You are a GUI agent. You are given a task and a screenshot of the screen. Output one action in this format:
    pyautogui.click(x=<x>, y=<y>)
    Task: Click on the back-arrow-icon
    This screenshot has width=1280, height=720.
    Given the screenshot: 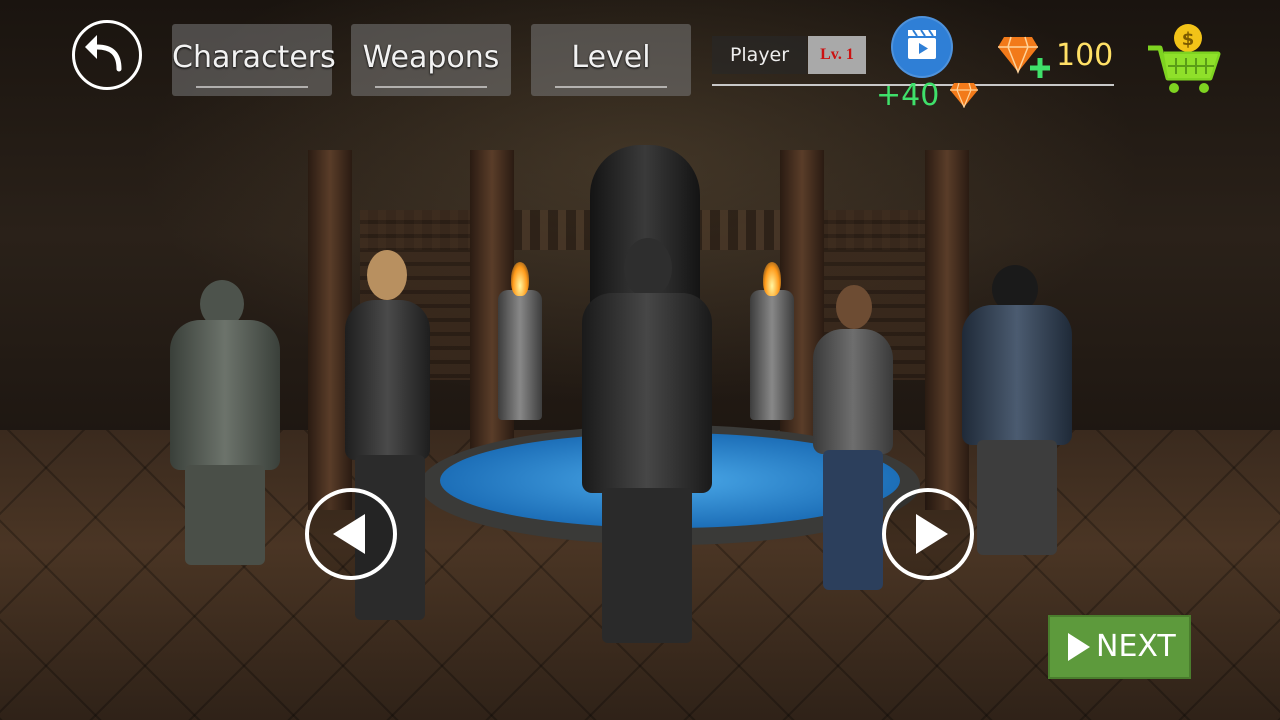 What is the action you would take?
    pyautogui.click(x=103, y=53)
    